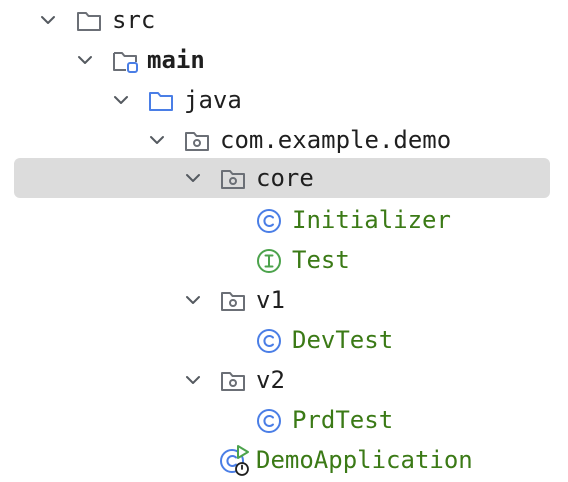  I want to click on tree-label: Initializer, so click(371, 220).